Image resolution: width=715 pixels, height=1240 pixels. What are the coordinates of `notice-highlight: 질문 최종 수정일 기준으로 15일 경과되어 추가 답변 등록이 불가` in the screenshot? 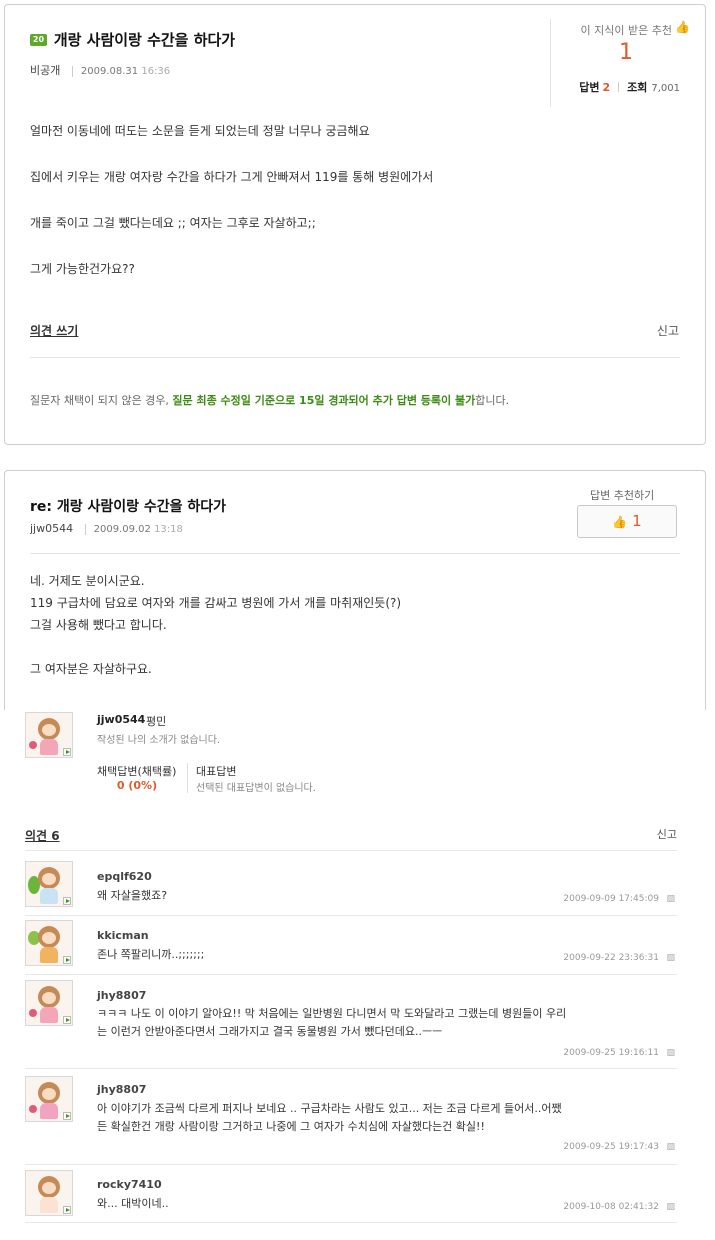 It's located at (324, 400).